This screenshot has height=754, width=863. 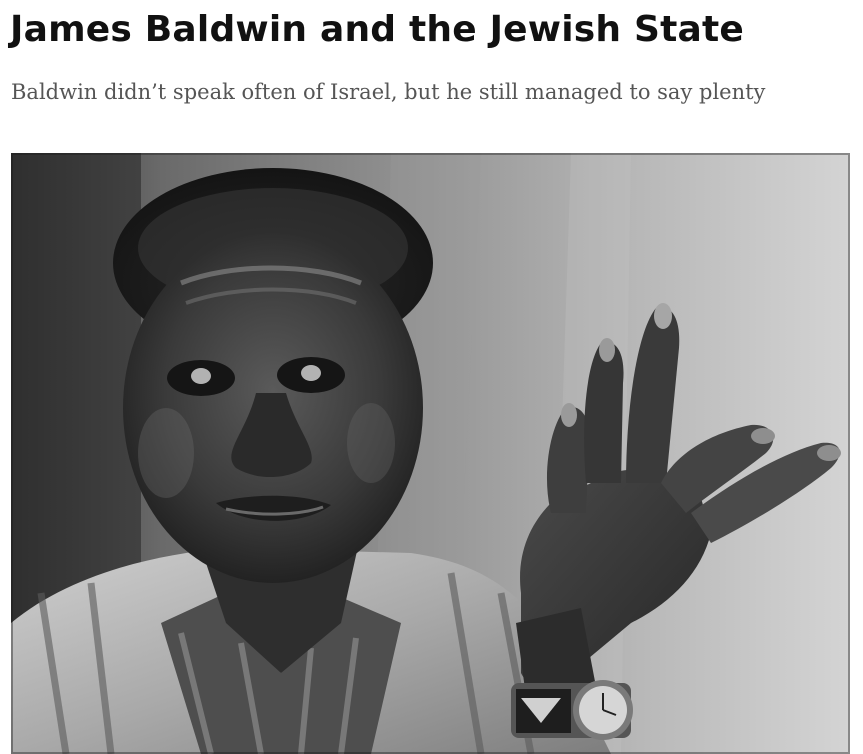 What do you see at coordinates (572, 710) in the screenshot?
I see `wristwatch` at bounding box center [572, 710].